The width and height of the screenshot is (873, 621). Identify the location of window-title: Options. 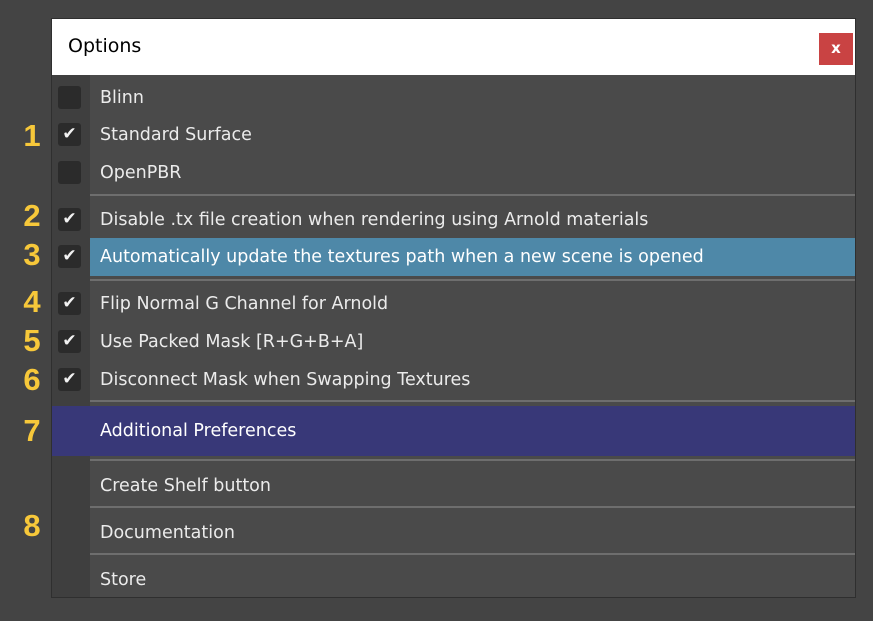
(105, 46).